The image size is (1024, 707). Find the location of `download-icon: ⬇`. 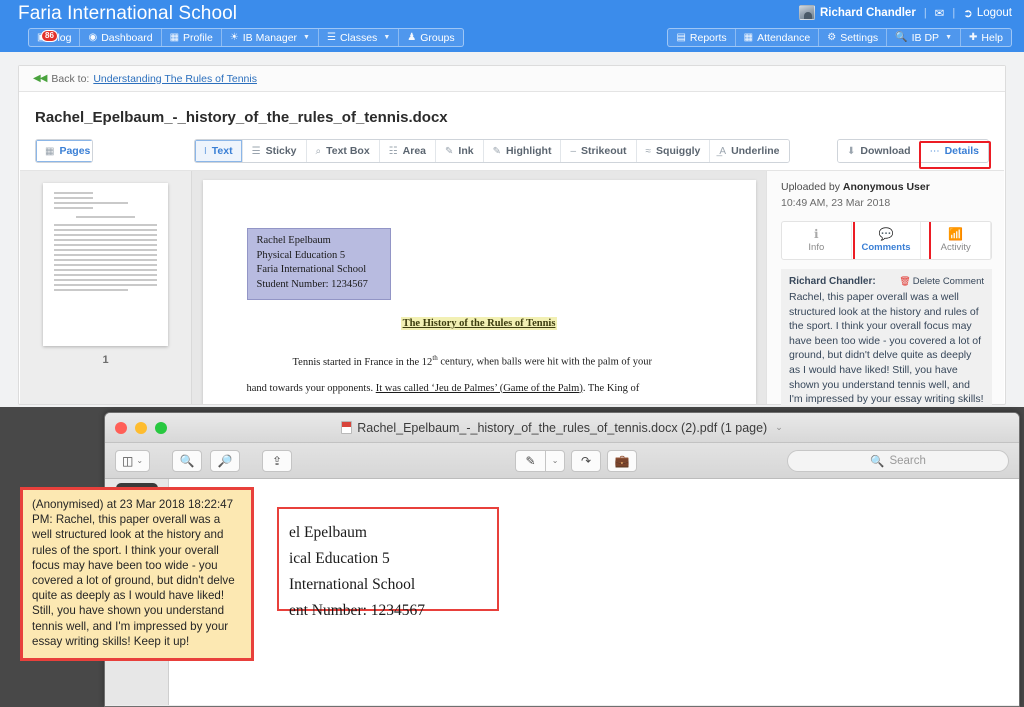

download-icon: ⬇ is located at coordinates (851, 151).